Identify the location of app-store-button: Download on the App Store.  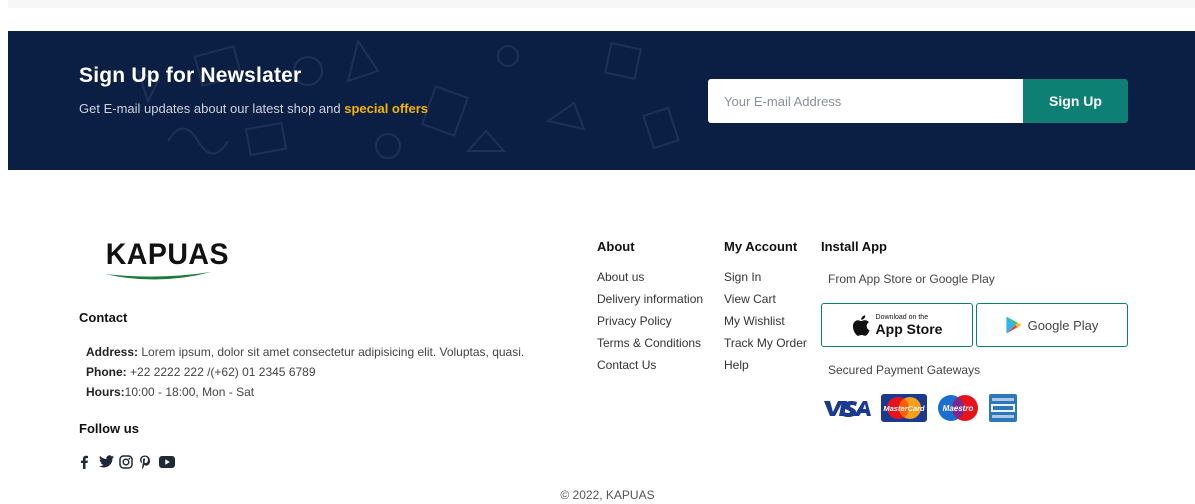
(897, 325).